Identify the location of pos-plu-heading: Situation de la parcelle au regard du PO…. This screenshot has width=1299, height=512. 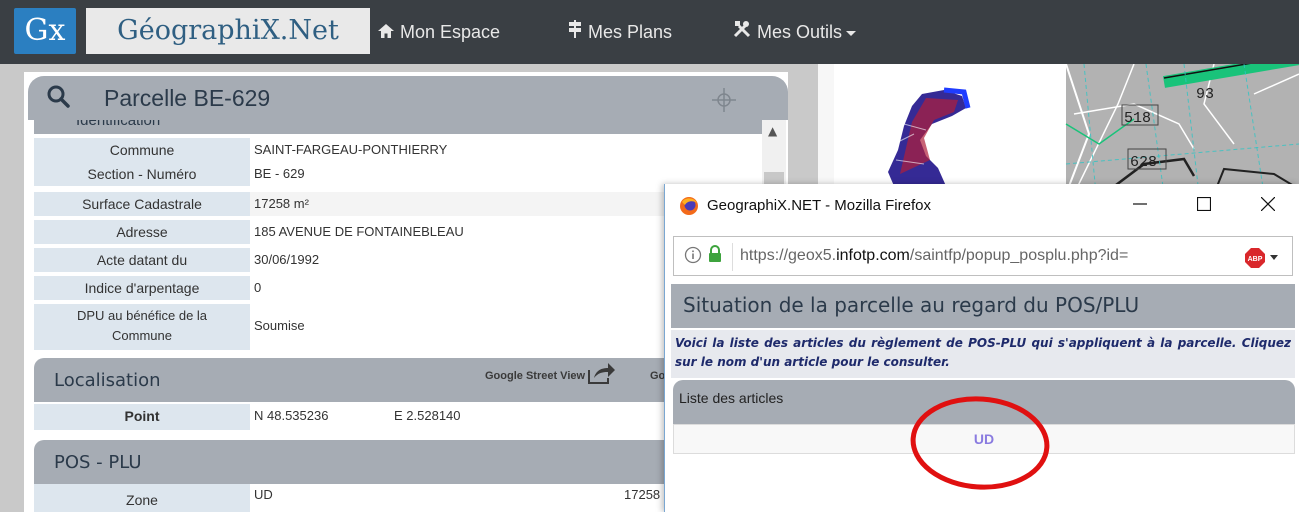
(983, 306).